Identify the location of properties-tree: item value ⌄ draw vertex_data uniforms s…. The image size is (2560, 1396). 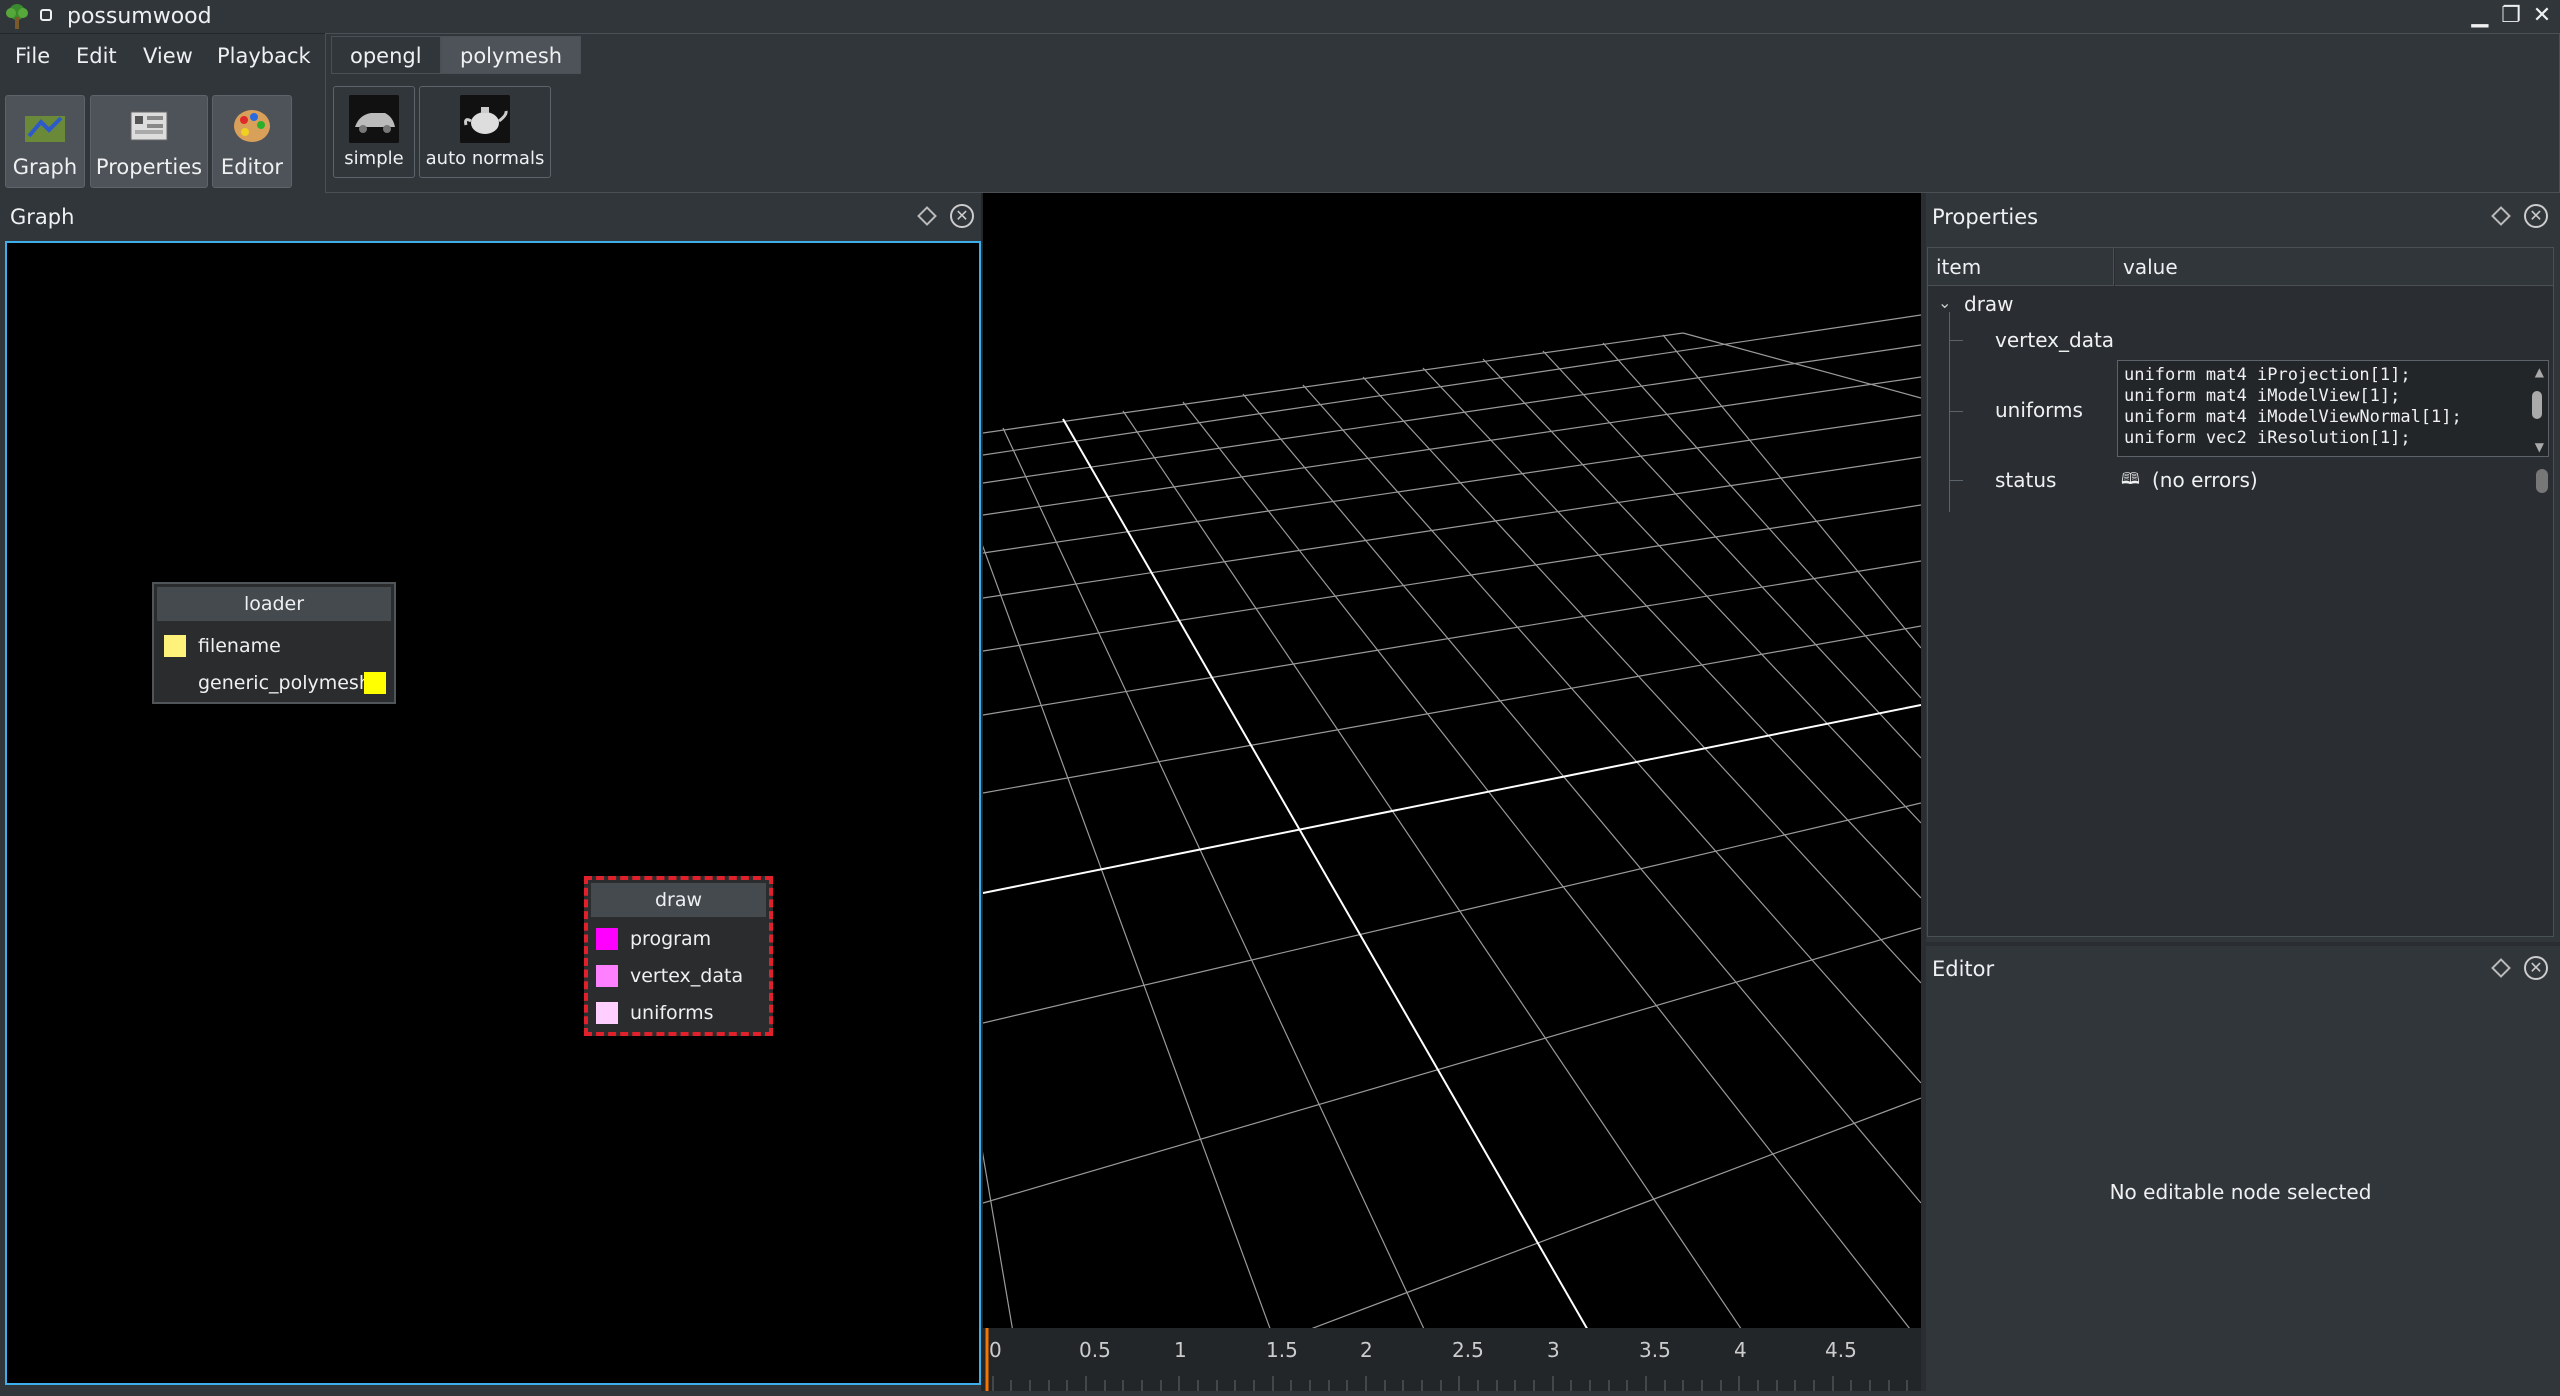
(2240, 592).